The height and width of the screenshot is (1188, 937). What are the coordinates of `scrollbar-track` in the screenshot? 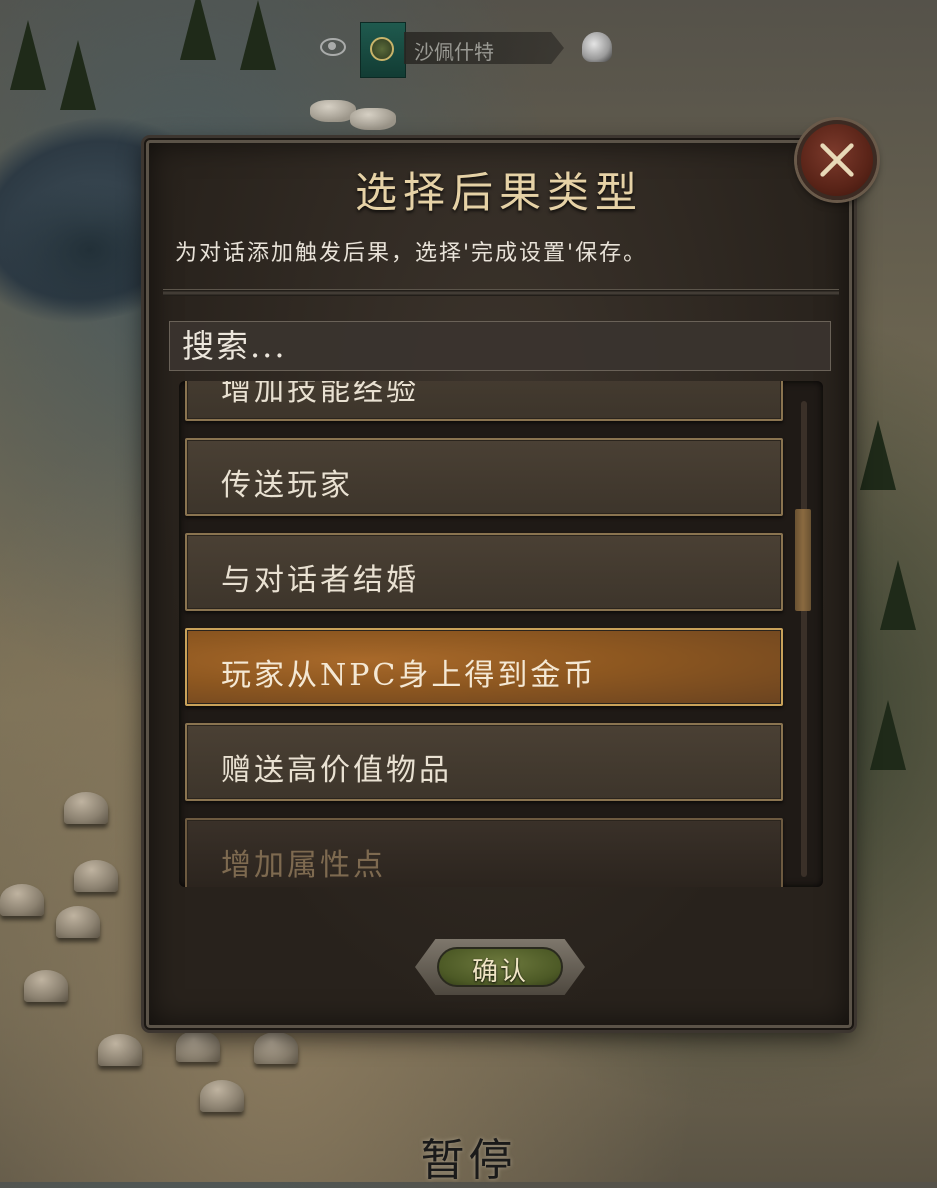 It's located at (804, 639).